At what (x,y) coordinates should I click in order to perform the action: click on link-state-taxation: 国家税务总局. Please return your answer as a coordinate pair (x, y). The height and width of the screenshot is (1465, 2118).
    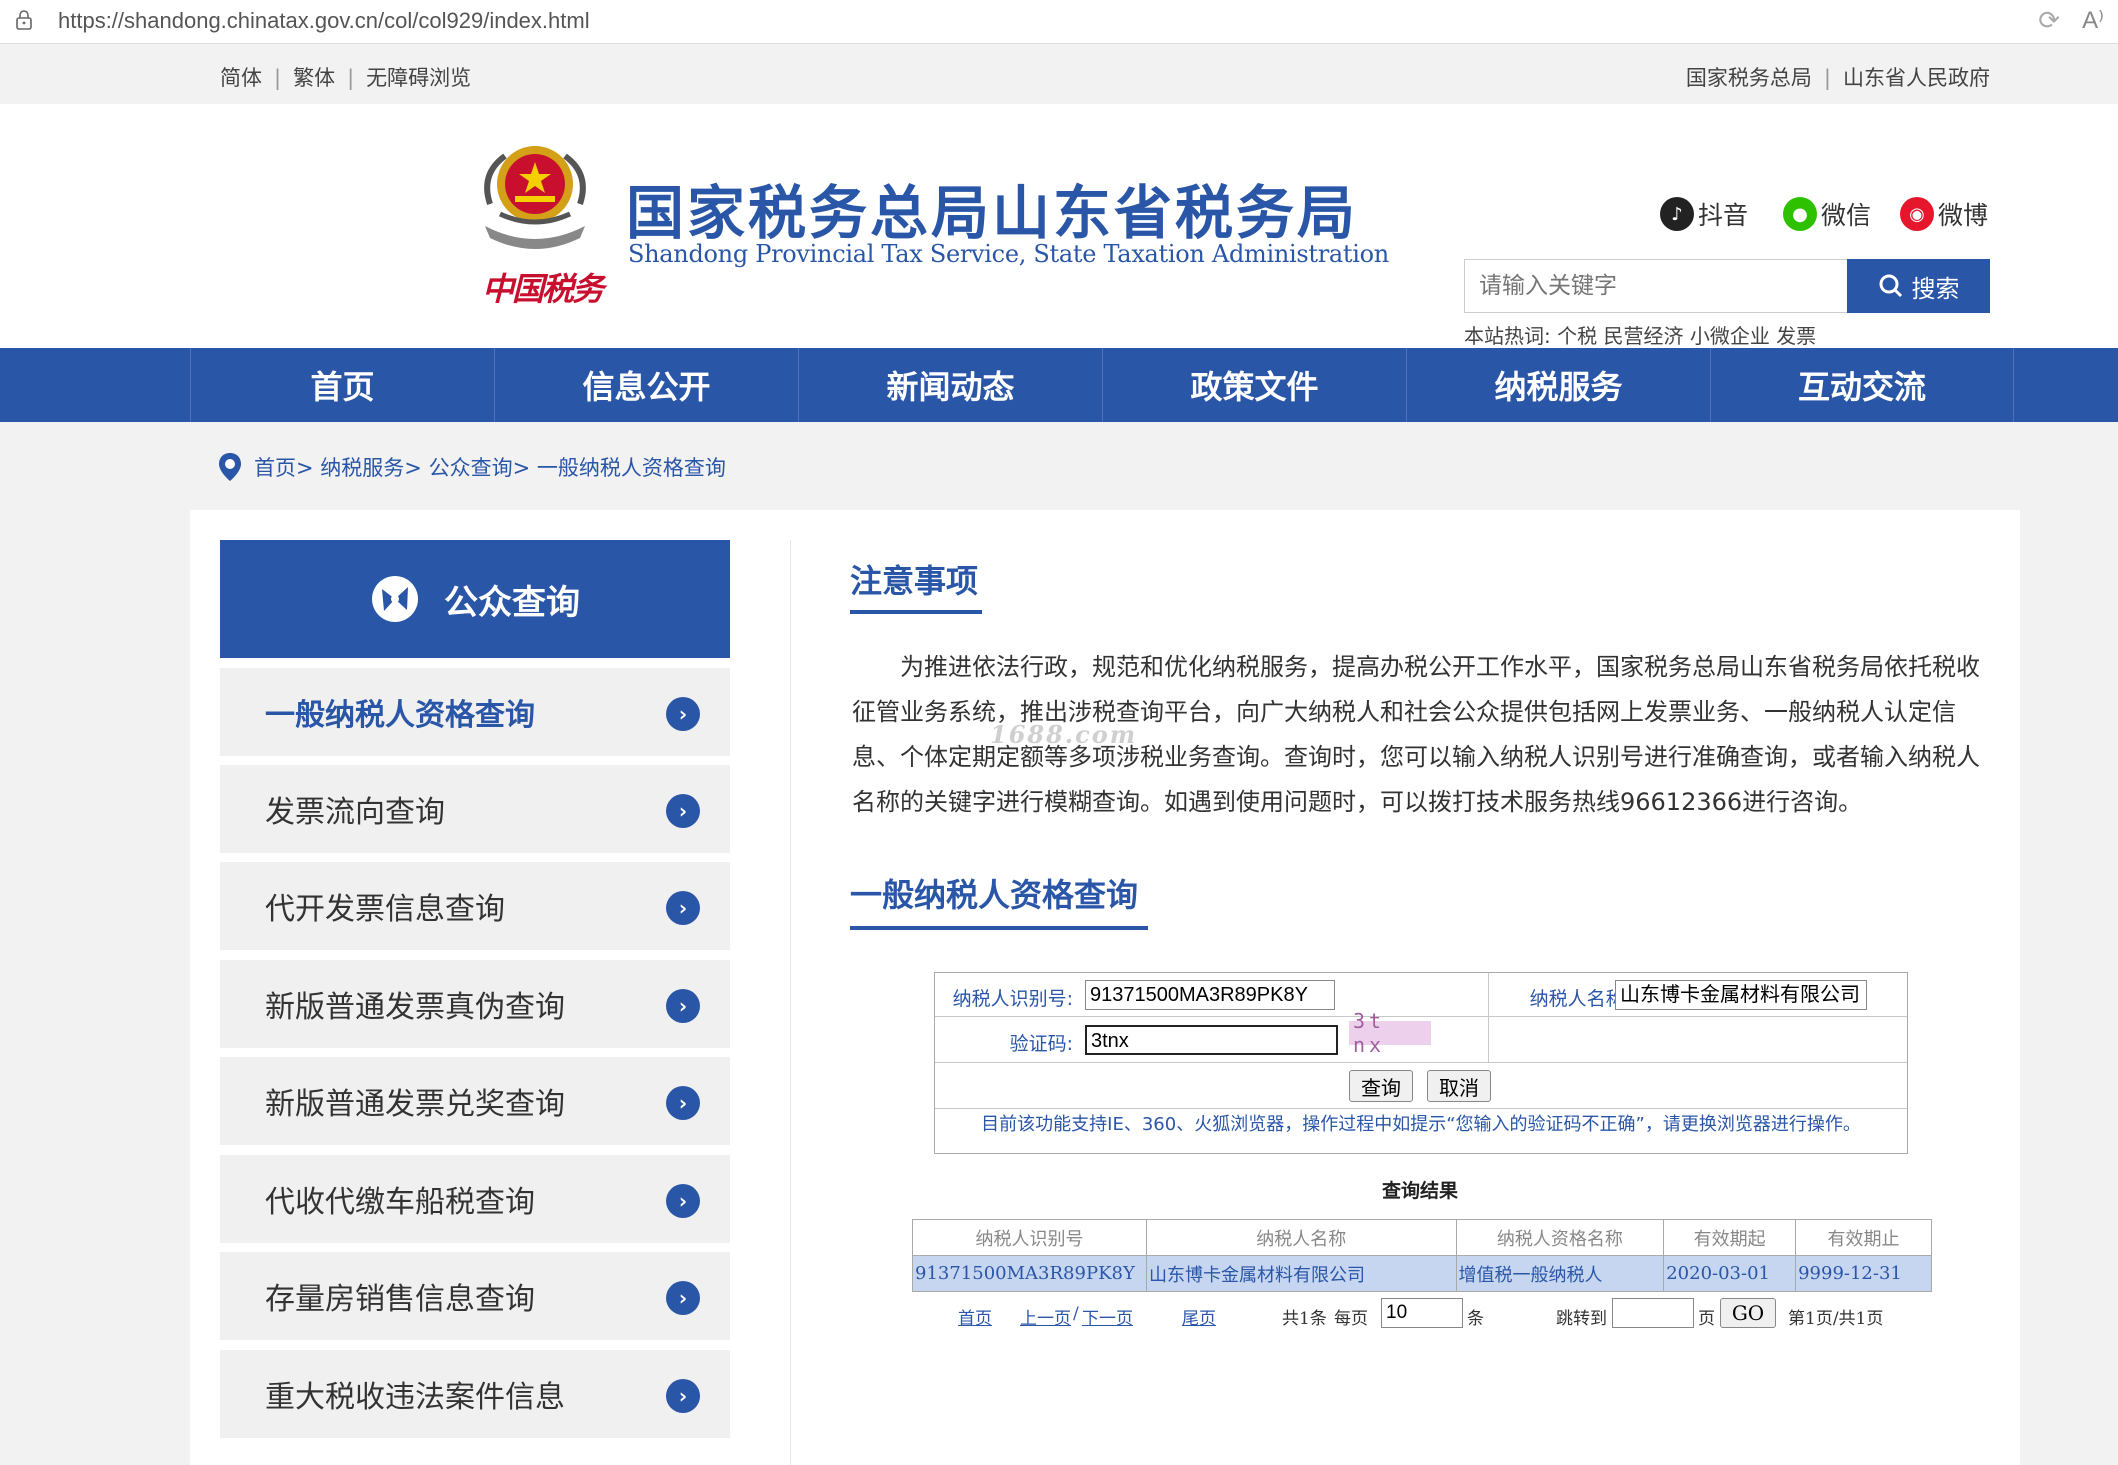
    Looking at the image, I should click on (1749, 78).